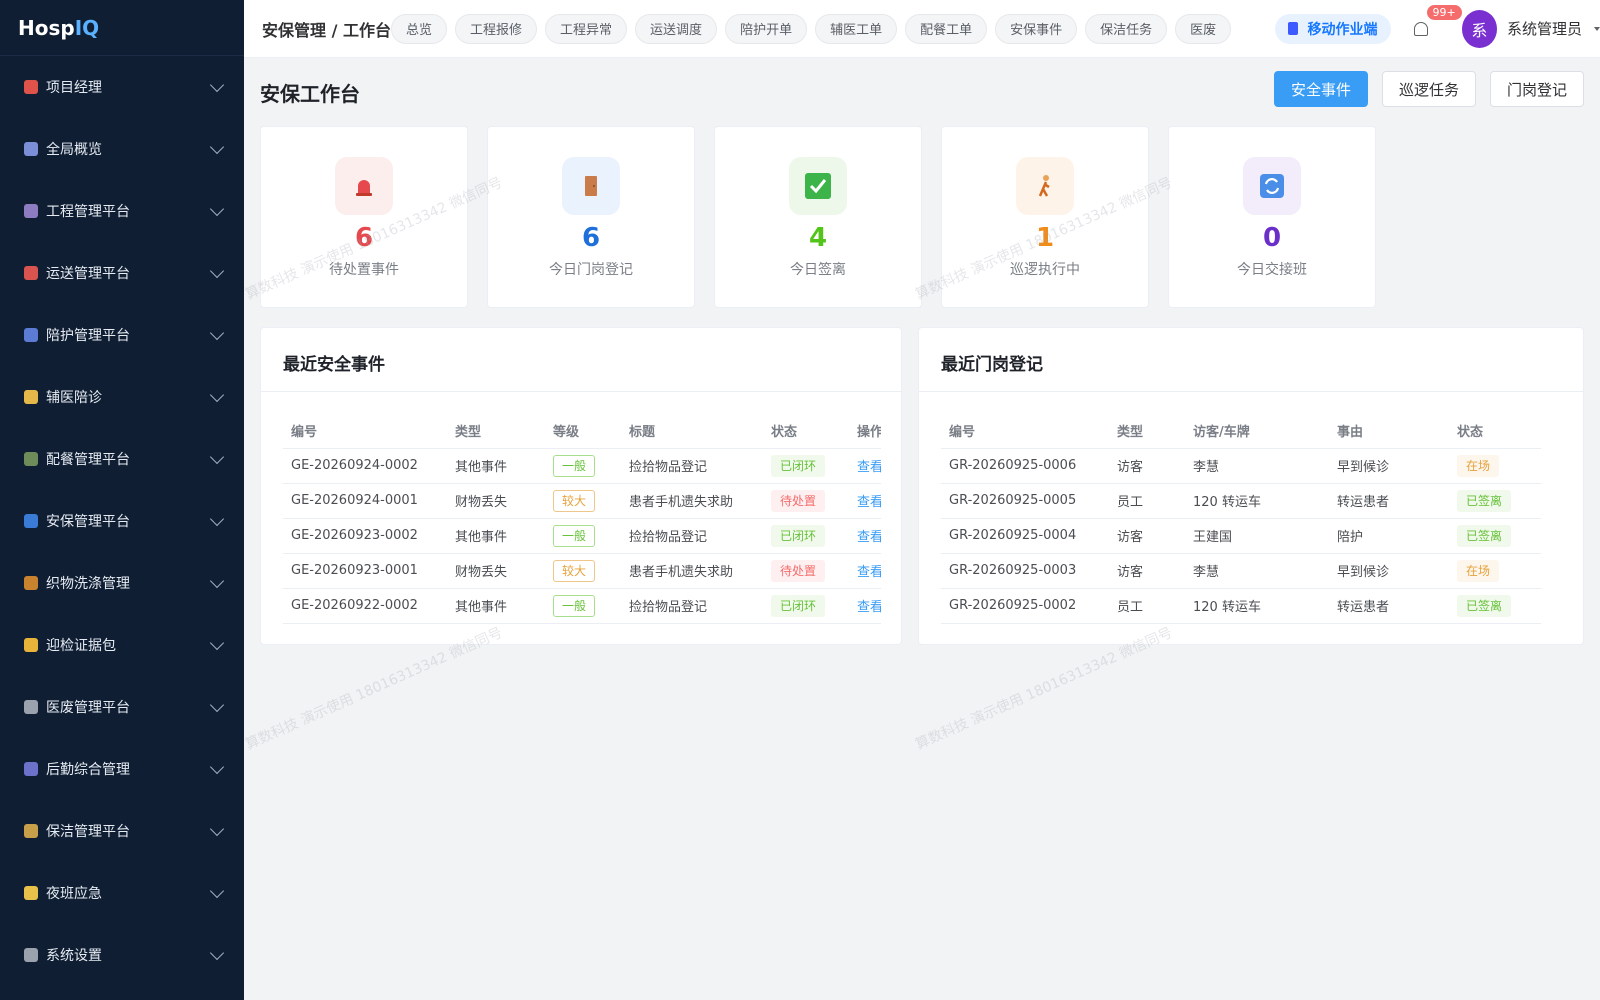 This screenshot has height=1000, width=1600. I want to click on gate-visitor: 王建国, so click(1257, 536).